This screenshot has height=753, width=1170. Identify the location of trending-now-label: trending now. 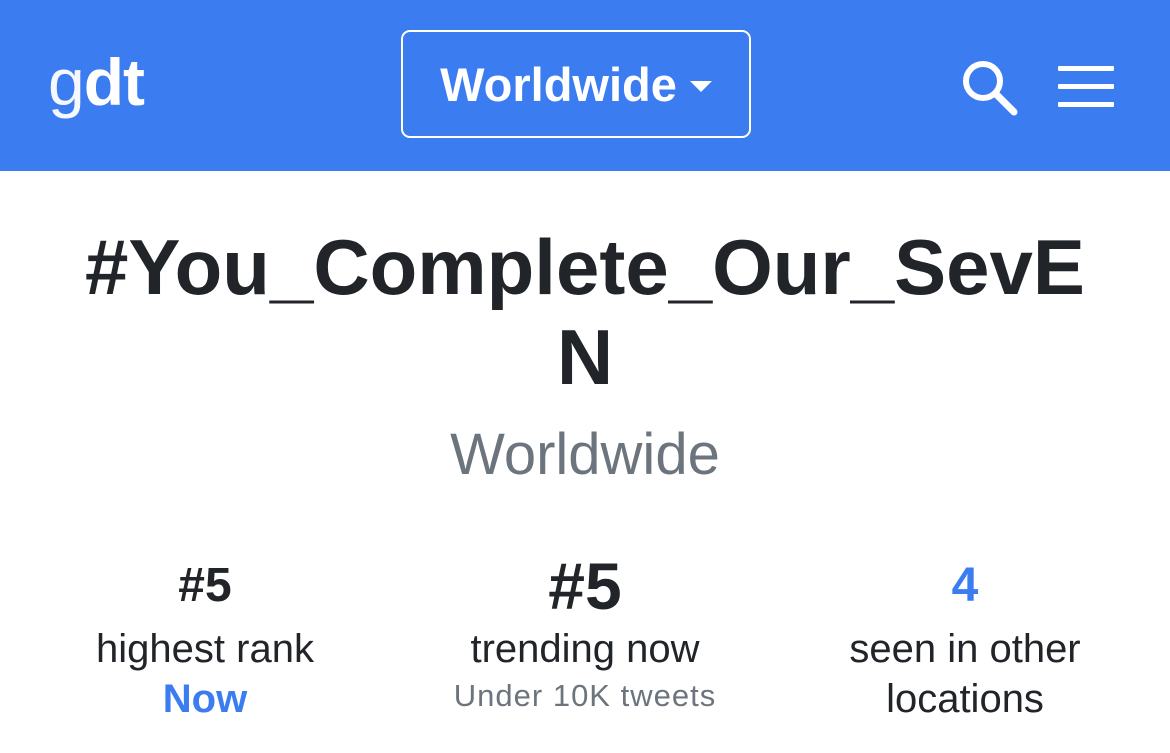
(585, 649).